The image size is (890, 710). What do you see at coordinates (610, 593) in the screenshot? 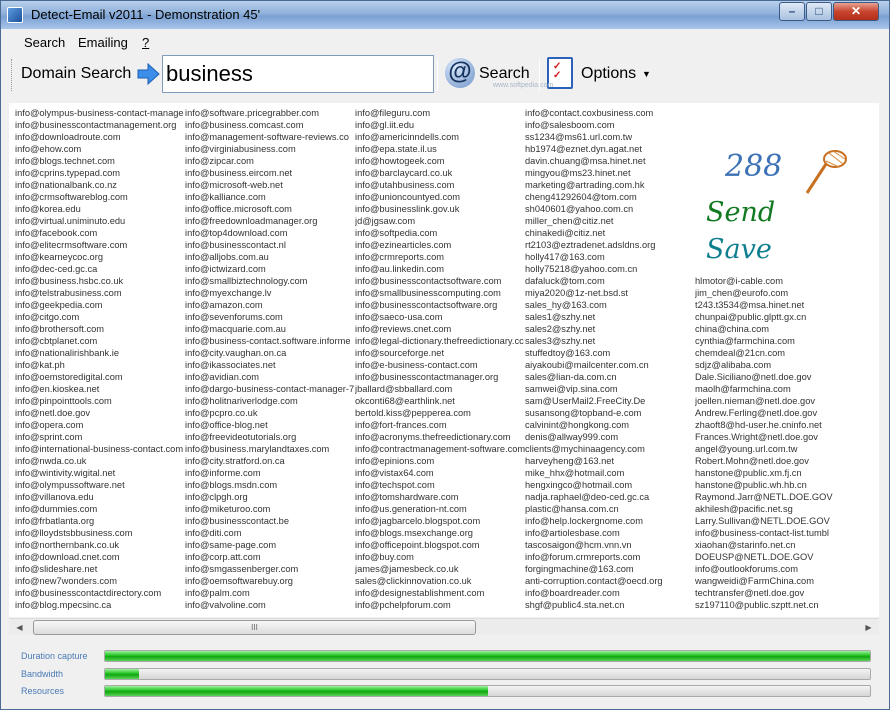
I see `email-entry: info@boardreader.com` at bounding box center [610, 593].